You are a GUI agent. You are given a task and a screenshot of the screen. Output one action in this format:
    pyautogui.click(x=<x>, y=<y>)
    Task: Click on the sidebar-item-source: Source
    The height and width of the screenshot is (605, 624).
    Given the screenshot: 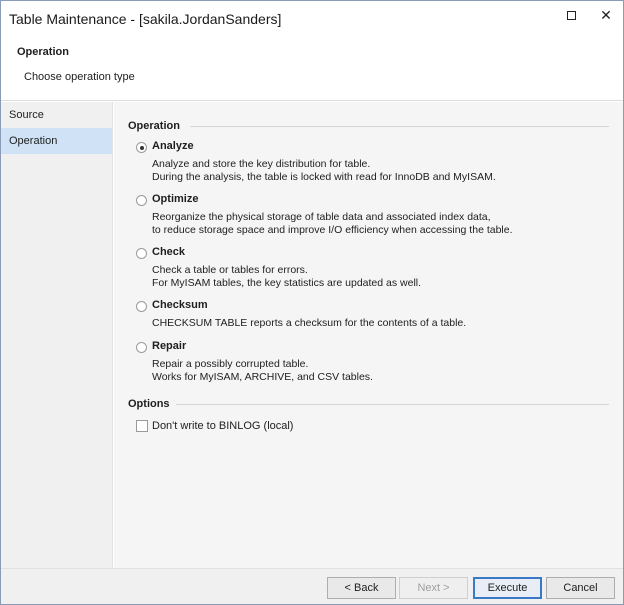 What is the action you would take?
    pyautogui.click(x=56, y=115)
    